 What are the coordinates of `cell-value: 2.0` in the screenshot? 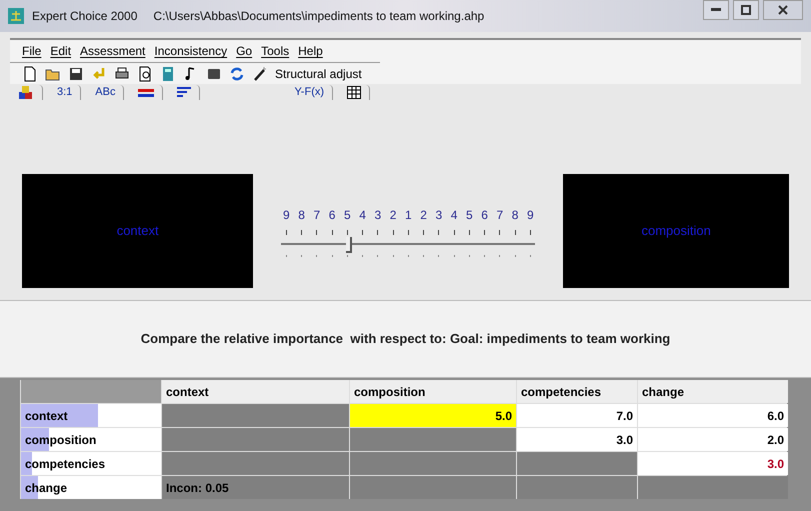 It's located at (775, 440).